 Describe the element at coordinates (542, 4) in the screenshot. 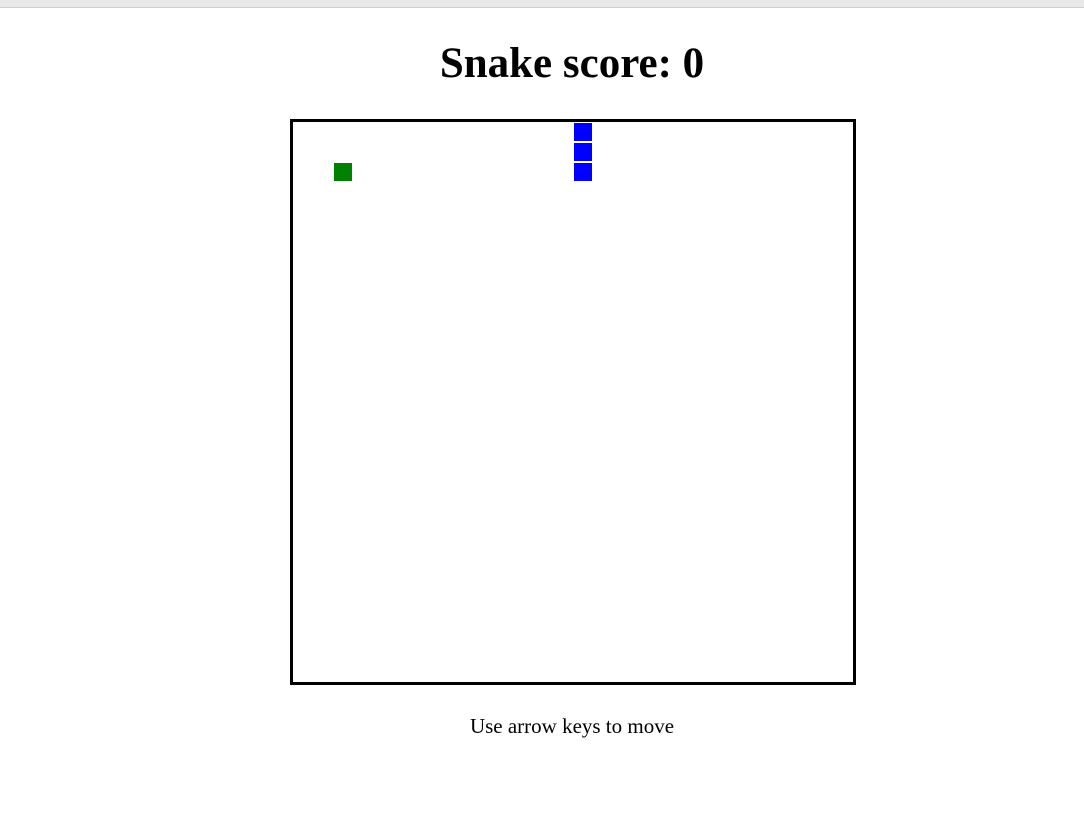

I see `browser-top-bar` at that location.